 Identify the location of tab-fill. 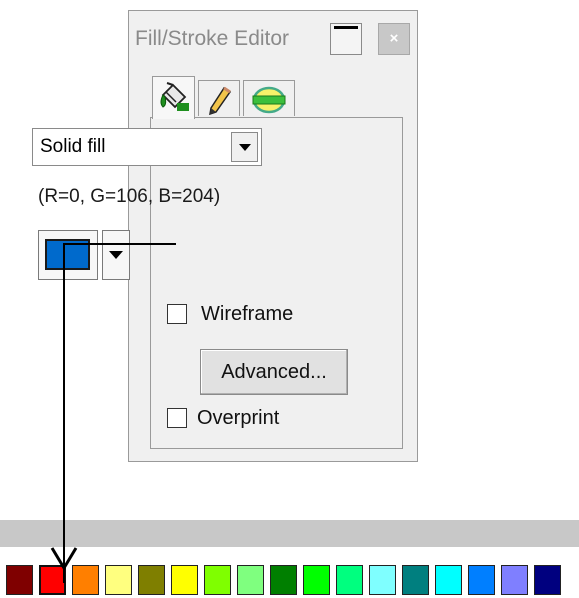
(173, 97).